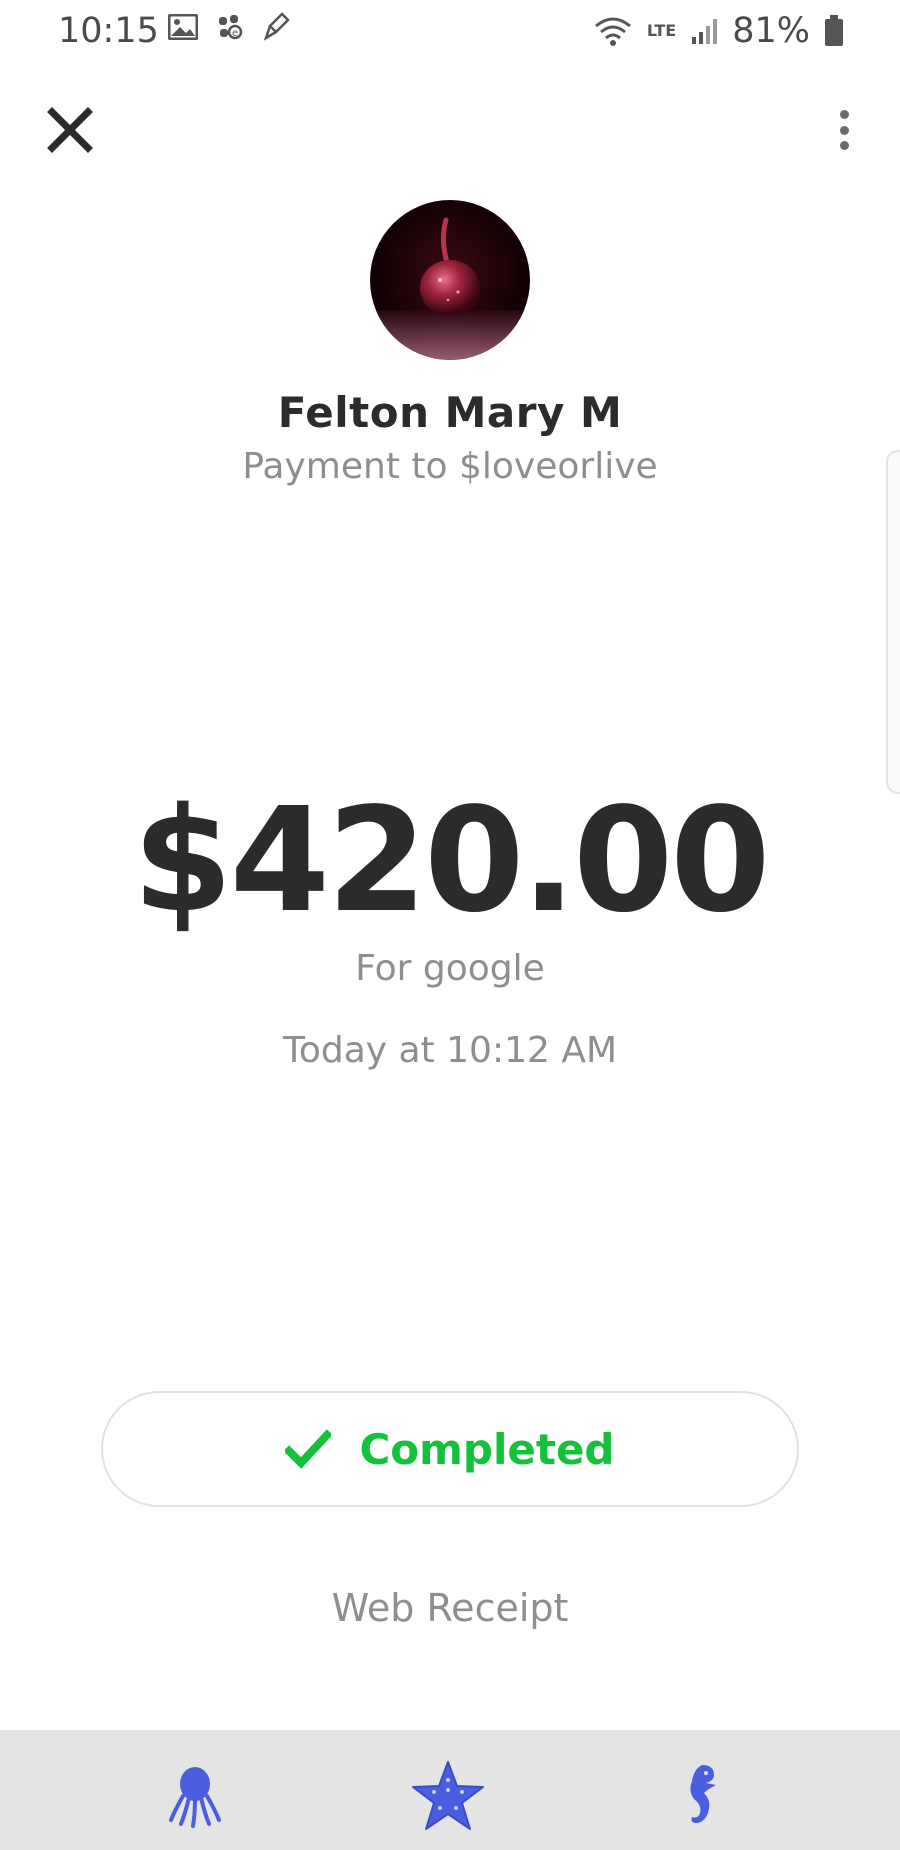  I want to click on more-options-button, so click(844, 130).